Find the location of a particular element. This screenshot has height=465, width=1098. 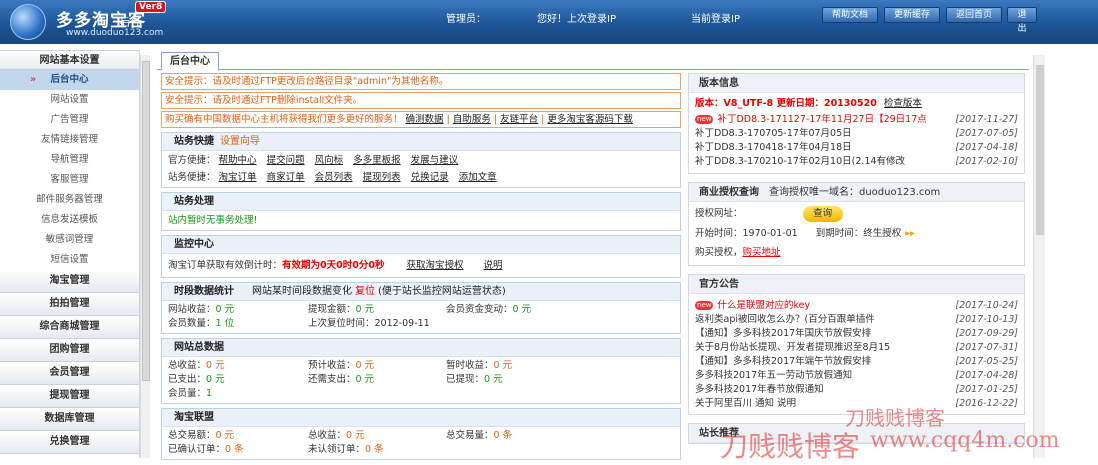

check-version-link: 检查版本 is located at coordinates (903, 103).